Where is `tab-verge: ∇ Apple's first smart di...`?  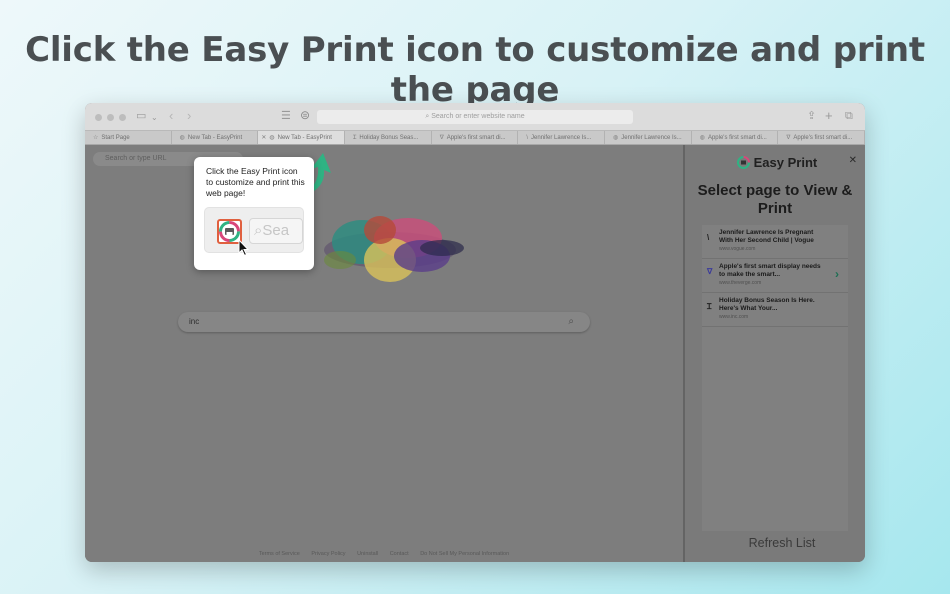
tab-verge: ∇ Apple's first smart di... is located at coordinates (475, 137).